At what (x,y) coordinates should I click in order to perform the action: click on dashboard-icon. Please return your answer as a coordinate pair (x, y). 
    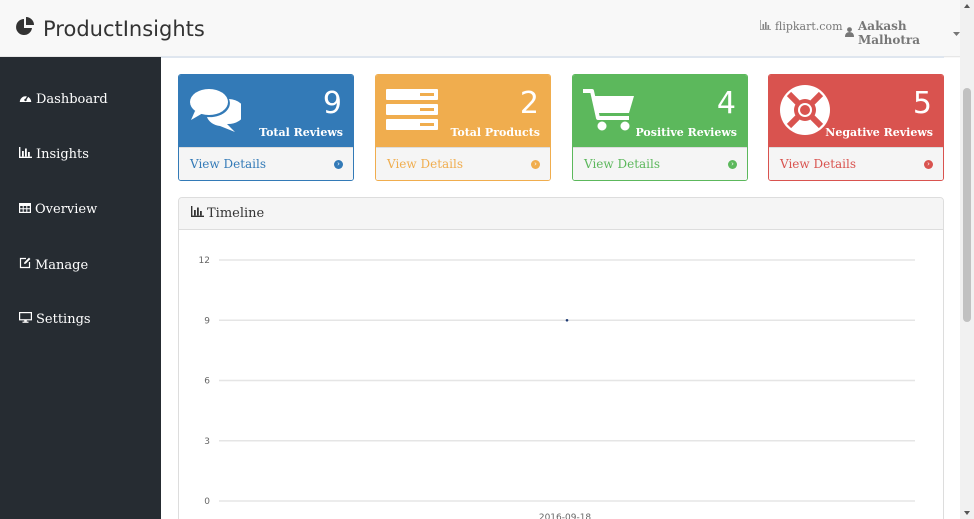
    Looking at the image, I should click on (25, 99).